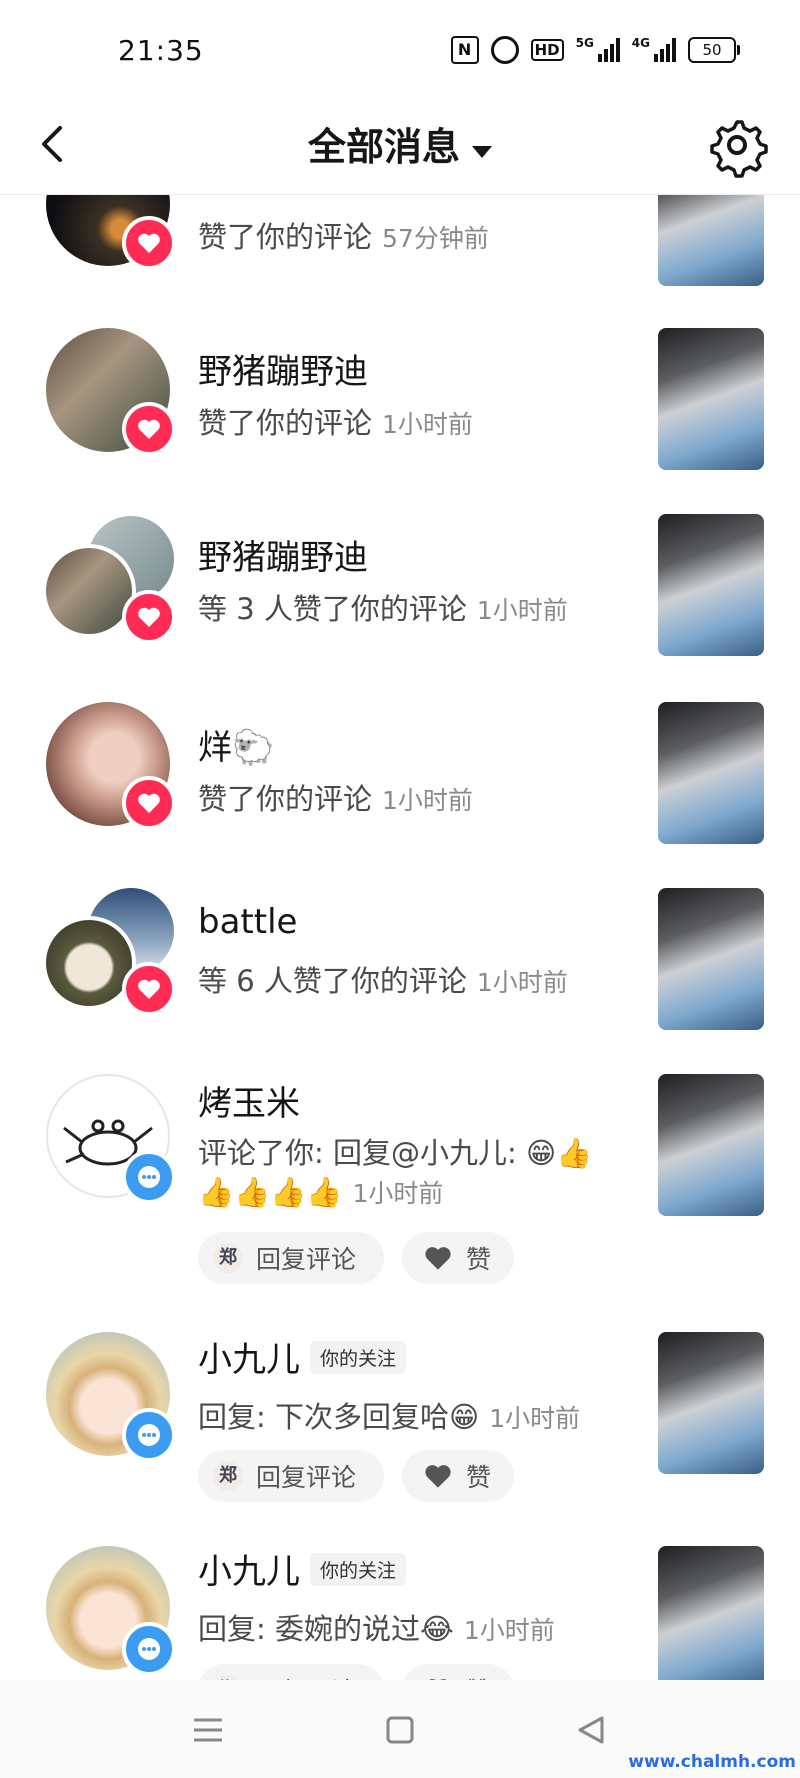  I want to click on settings-button, so click(737, 145).